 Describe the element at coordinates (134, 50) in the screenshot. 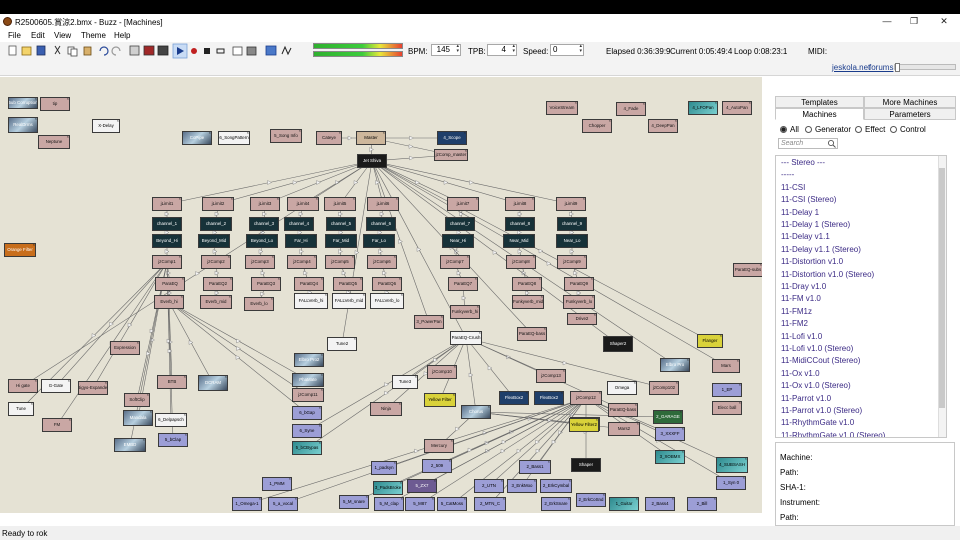

I see `machine-view-icon` at that location.